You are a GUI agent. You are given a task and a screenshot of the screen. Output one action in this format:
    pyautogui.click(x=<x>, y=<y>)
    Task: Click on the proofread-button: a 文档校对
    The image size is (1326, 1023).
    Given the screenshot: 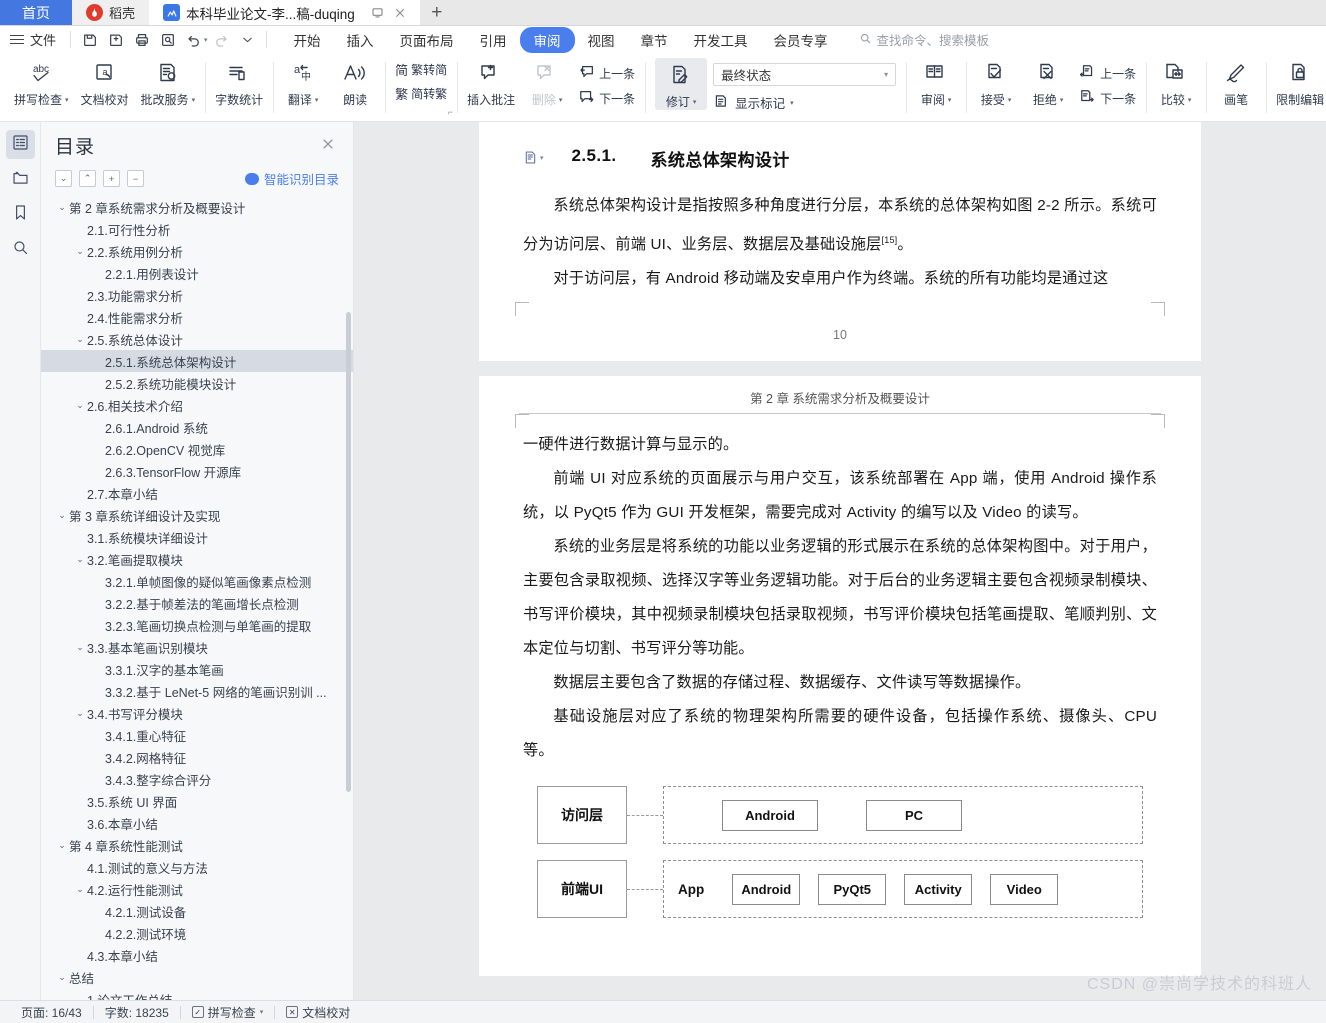 What is the action you would take?
    pyautogui.click(x=105, y=82)
    